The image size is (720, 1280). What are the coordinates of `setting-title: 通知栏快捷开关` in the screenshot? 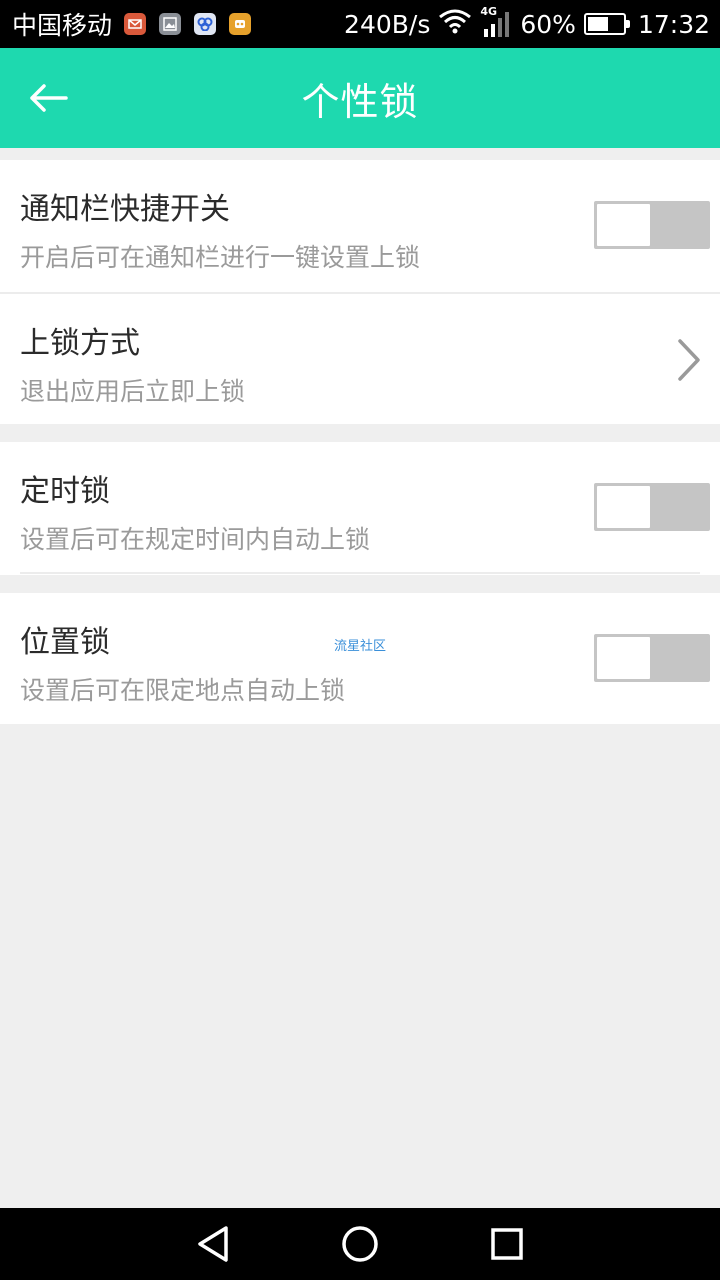 It's located at (125, 209).